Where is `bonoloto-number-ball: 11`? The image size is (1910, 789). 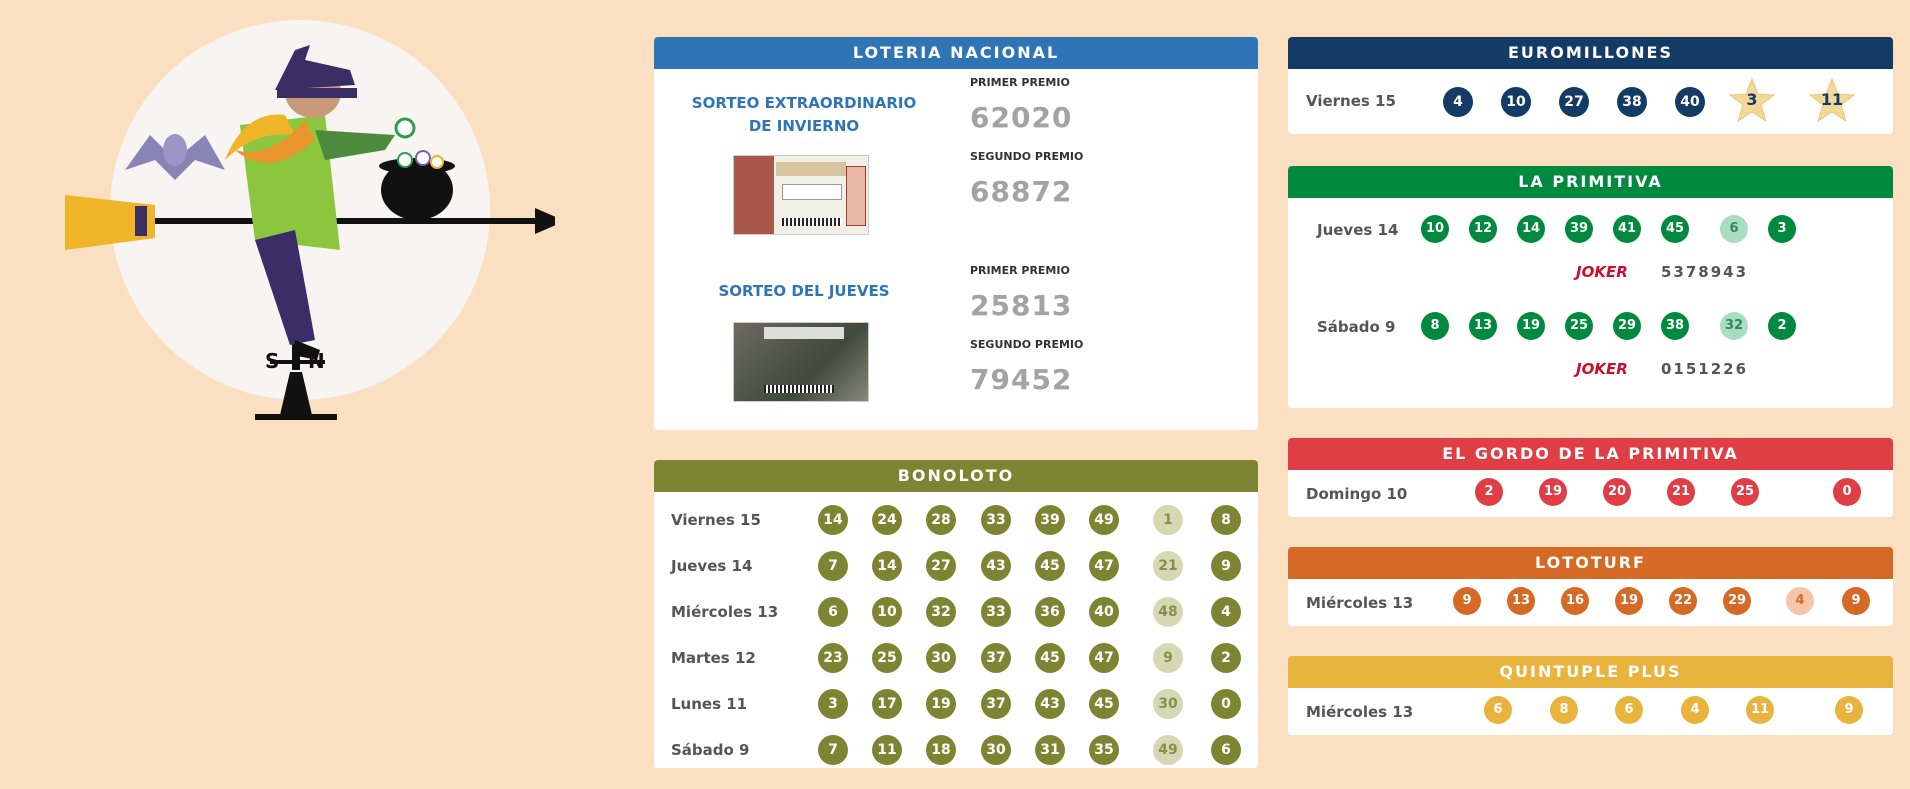
bonoloto-number-ball: 11 is located at coordinates (887, 750).